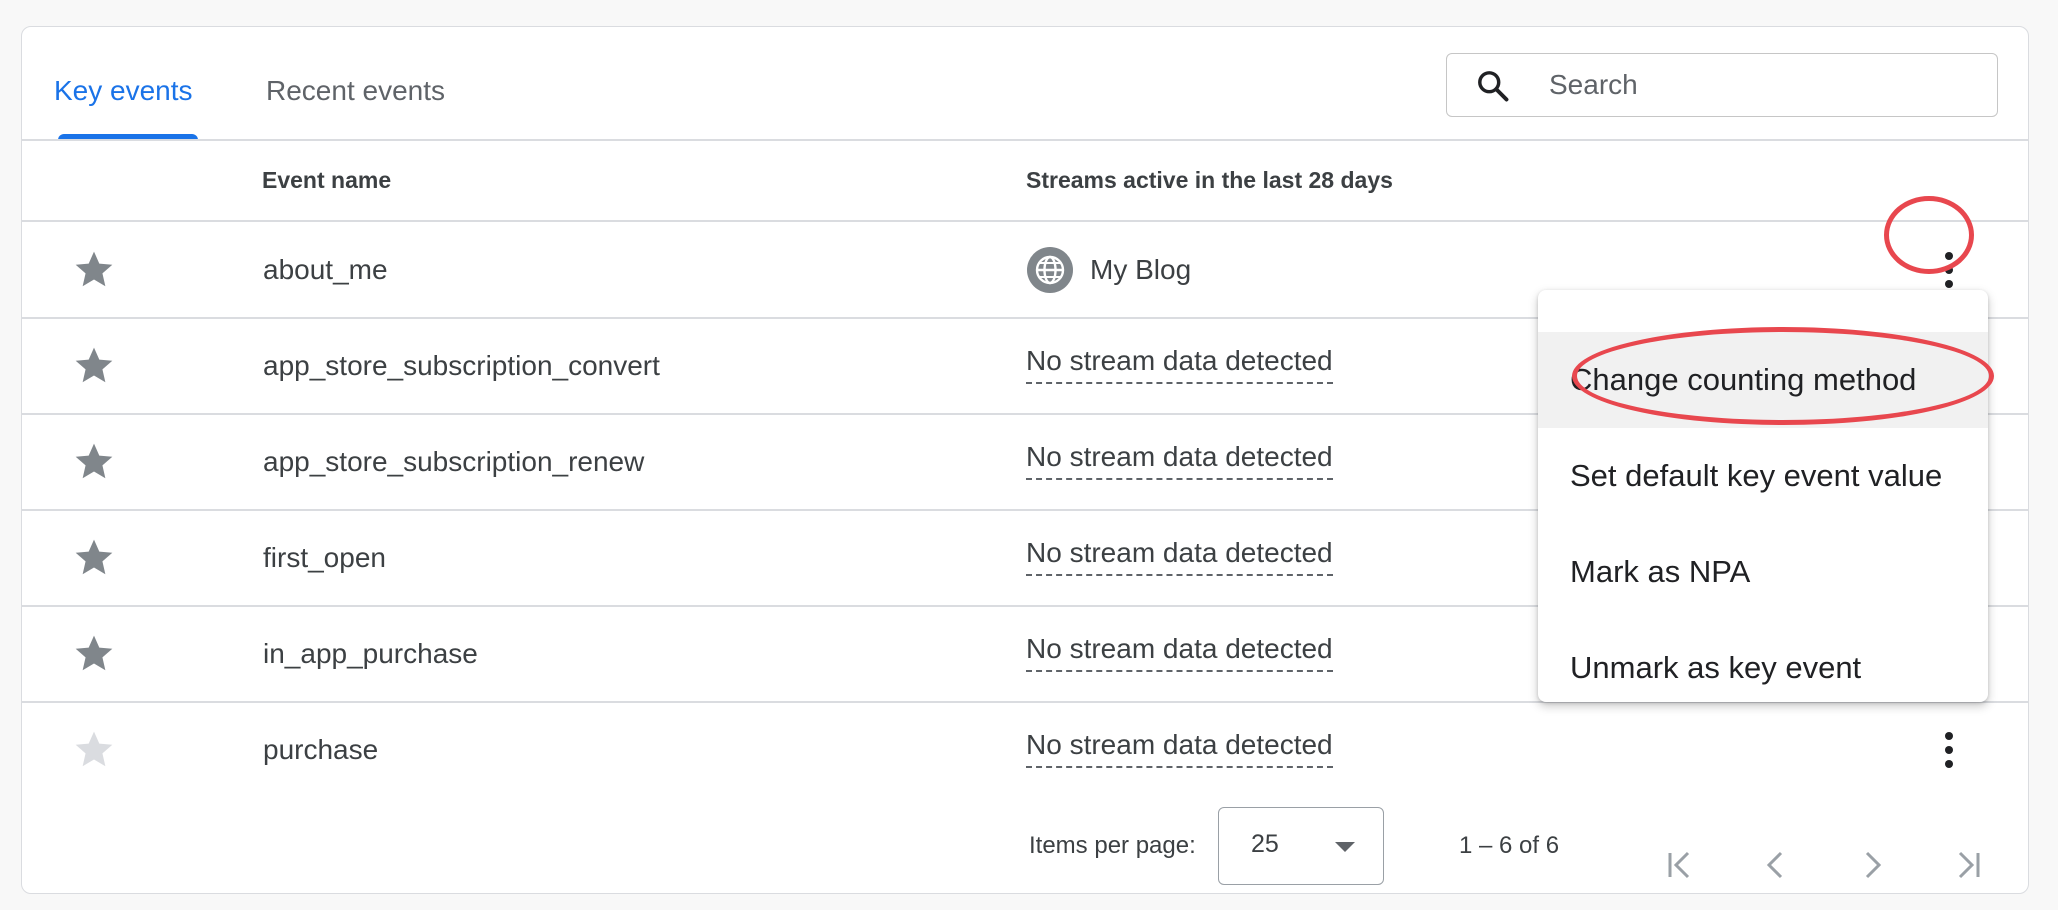 The width and height of the screenshot is (2058, 910). What do you see at coordinates (1509, 845) in the screenshot?
I see `page-range-label: 1 – 6 of 6` at bounding box center [1509, 845].